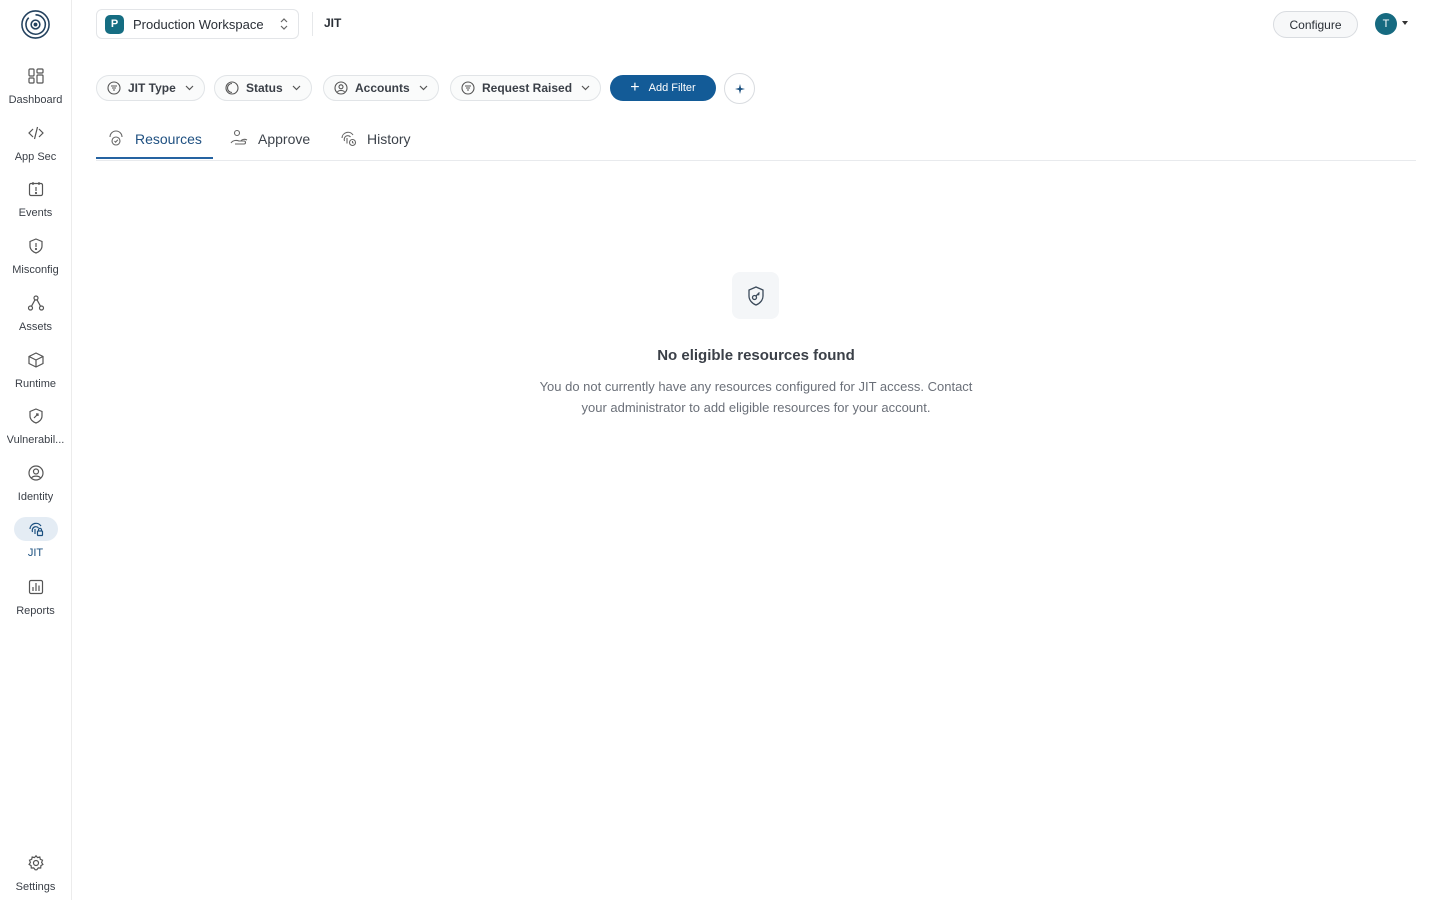  Describe the element at coordinates (35, 261) in the screenshot. I see `sidebar-item-misconfig: Misconfig` at that location.